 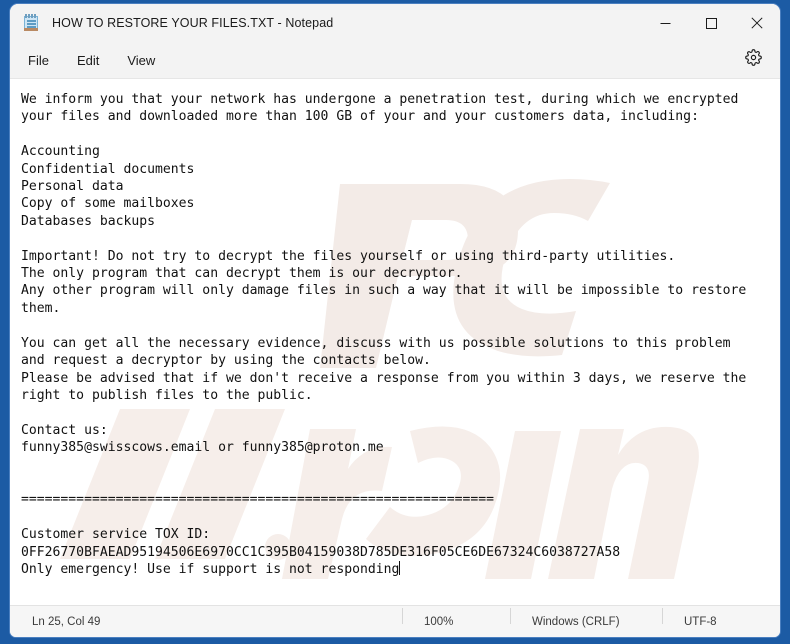 I want to click on window-controls, so click(x=711, y=23).